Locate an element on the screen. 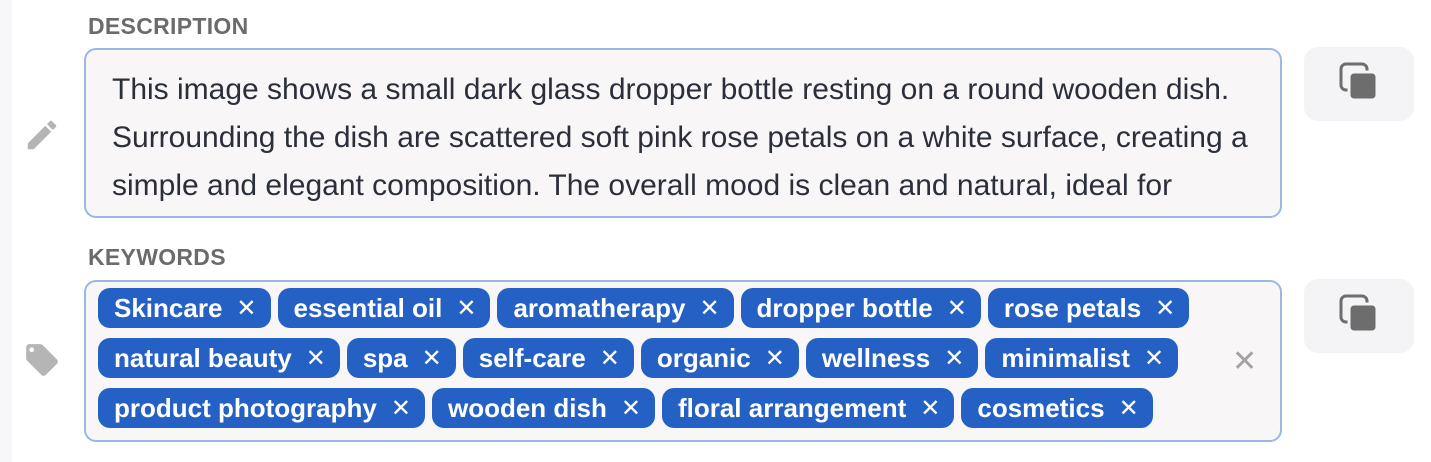  keyword-chip: self-care ✕ is located at coordinates (548, 358).